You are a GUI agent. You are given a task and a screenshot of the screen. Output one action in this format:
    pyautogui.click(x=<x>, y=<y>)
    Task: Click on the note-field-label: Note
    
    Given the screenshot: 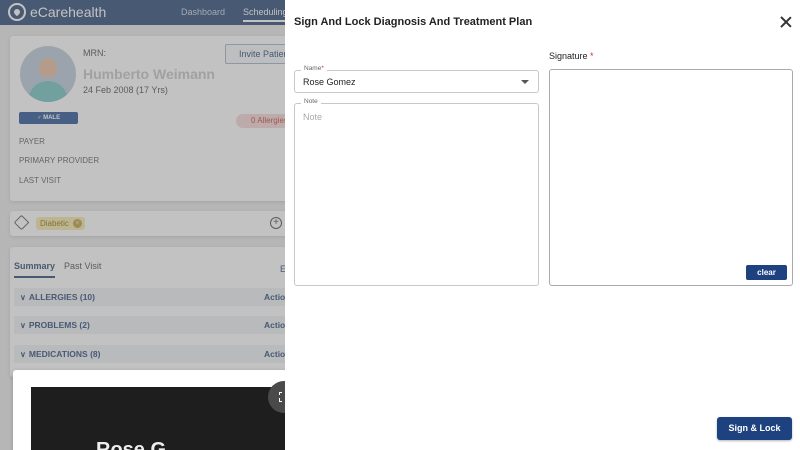 What is the action you would take?
    pyautogui.click(x=311, y=101)
    